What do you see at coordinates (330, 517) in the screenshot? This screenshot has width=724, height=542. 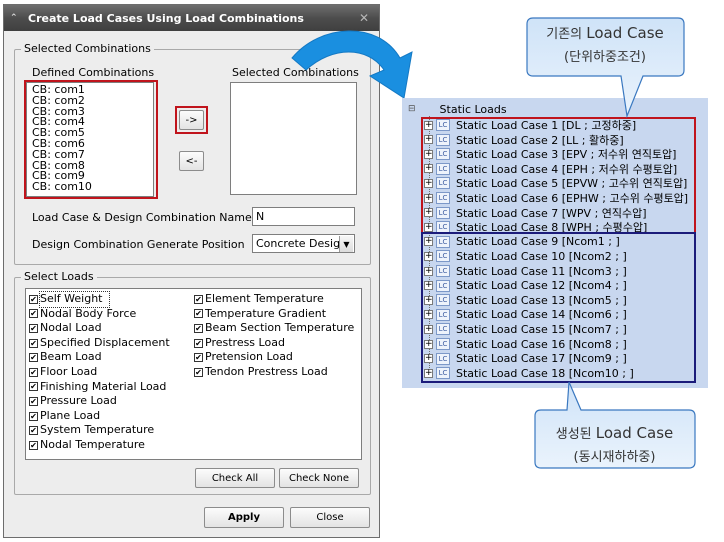 I see `close-button: Close` at bounding box center [330, 517].